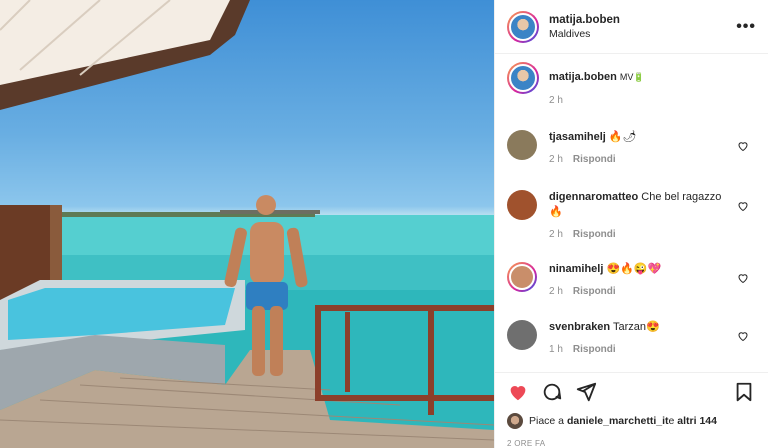 This screenshot has height=448, width=768. What do you see at coordinates (523, 26) in the screenshot?
I see `avatar` at bounding box center [523, 26].